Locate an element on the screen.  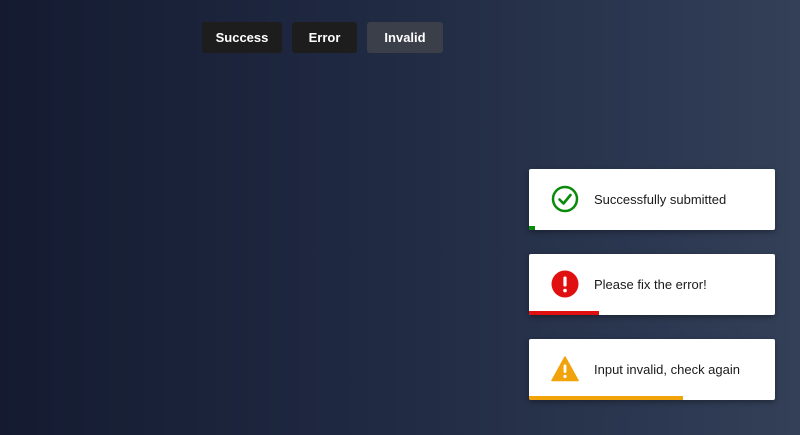
toast-invalid: Input invalid, check again is located at coordinates (652, 369).